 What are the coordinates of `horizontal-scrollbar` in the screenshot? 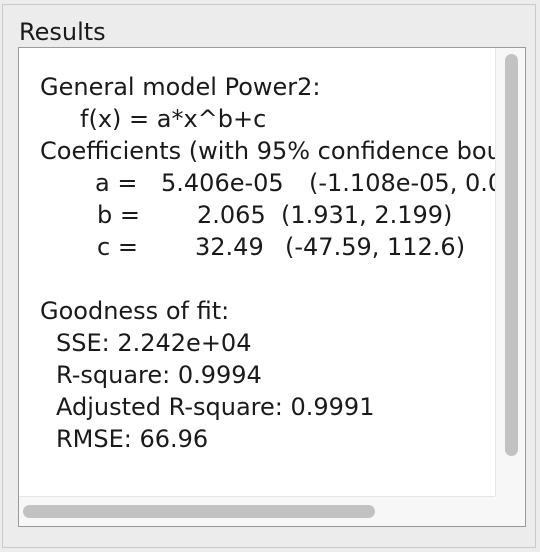 It's located at (257, 511).